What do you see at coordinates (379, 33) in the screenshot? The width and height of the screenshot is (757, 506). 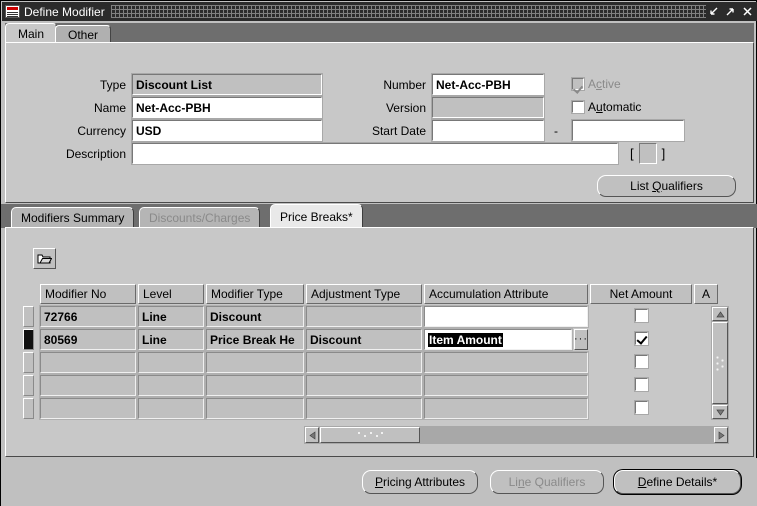 I see `top-tab-strip: Main Other` at bounding box center [379, 33].